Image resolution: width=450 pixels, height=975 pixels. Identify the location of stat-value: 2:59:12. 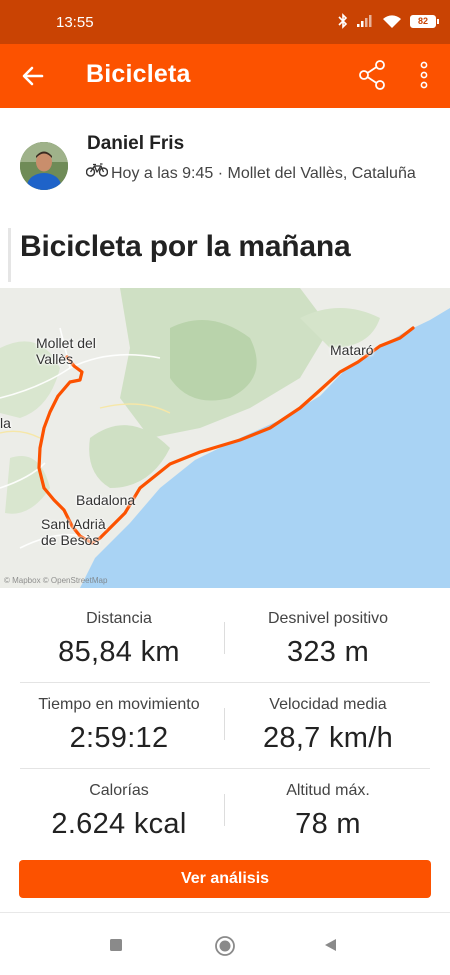
(119, 738).